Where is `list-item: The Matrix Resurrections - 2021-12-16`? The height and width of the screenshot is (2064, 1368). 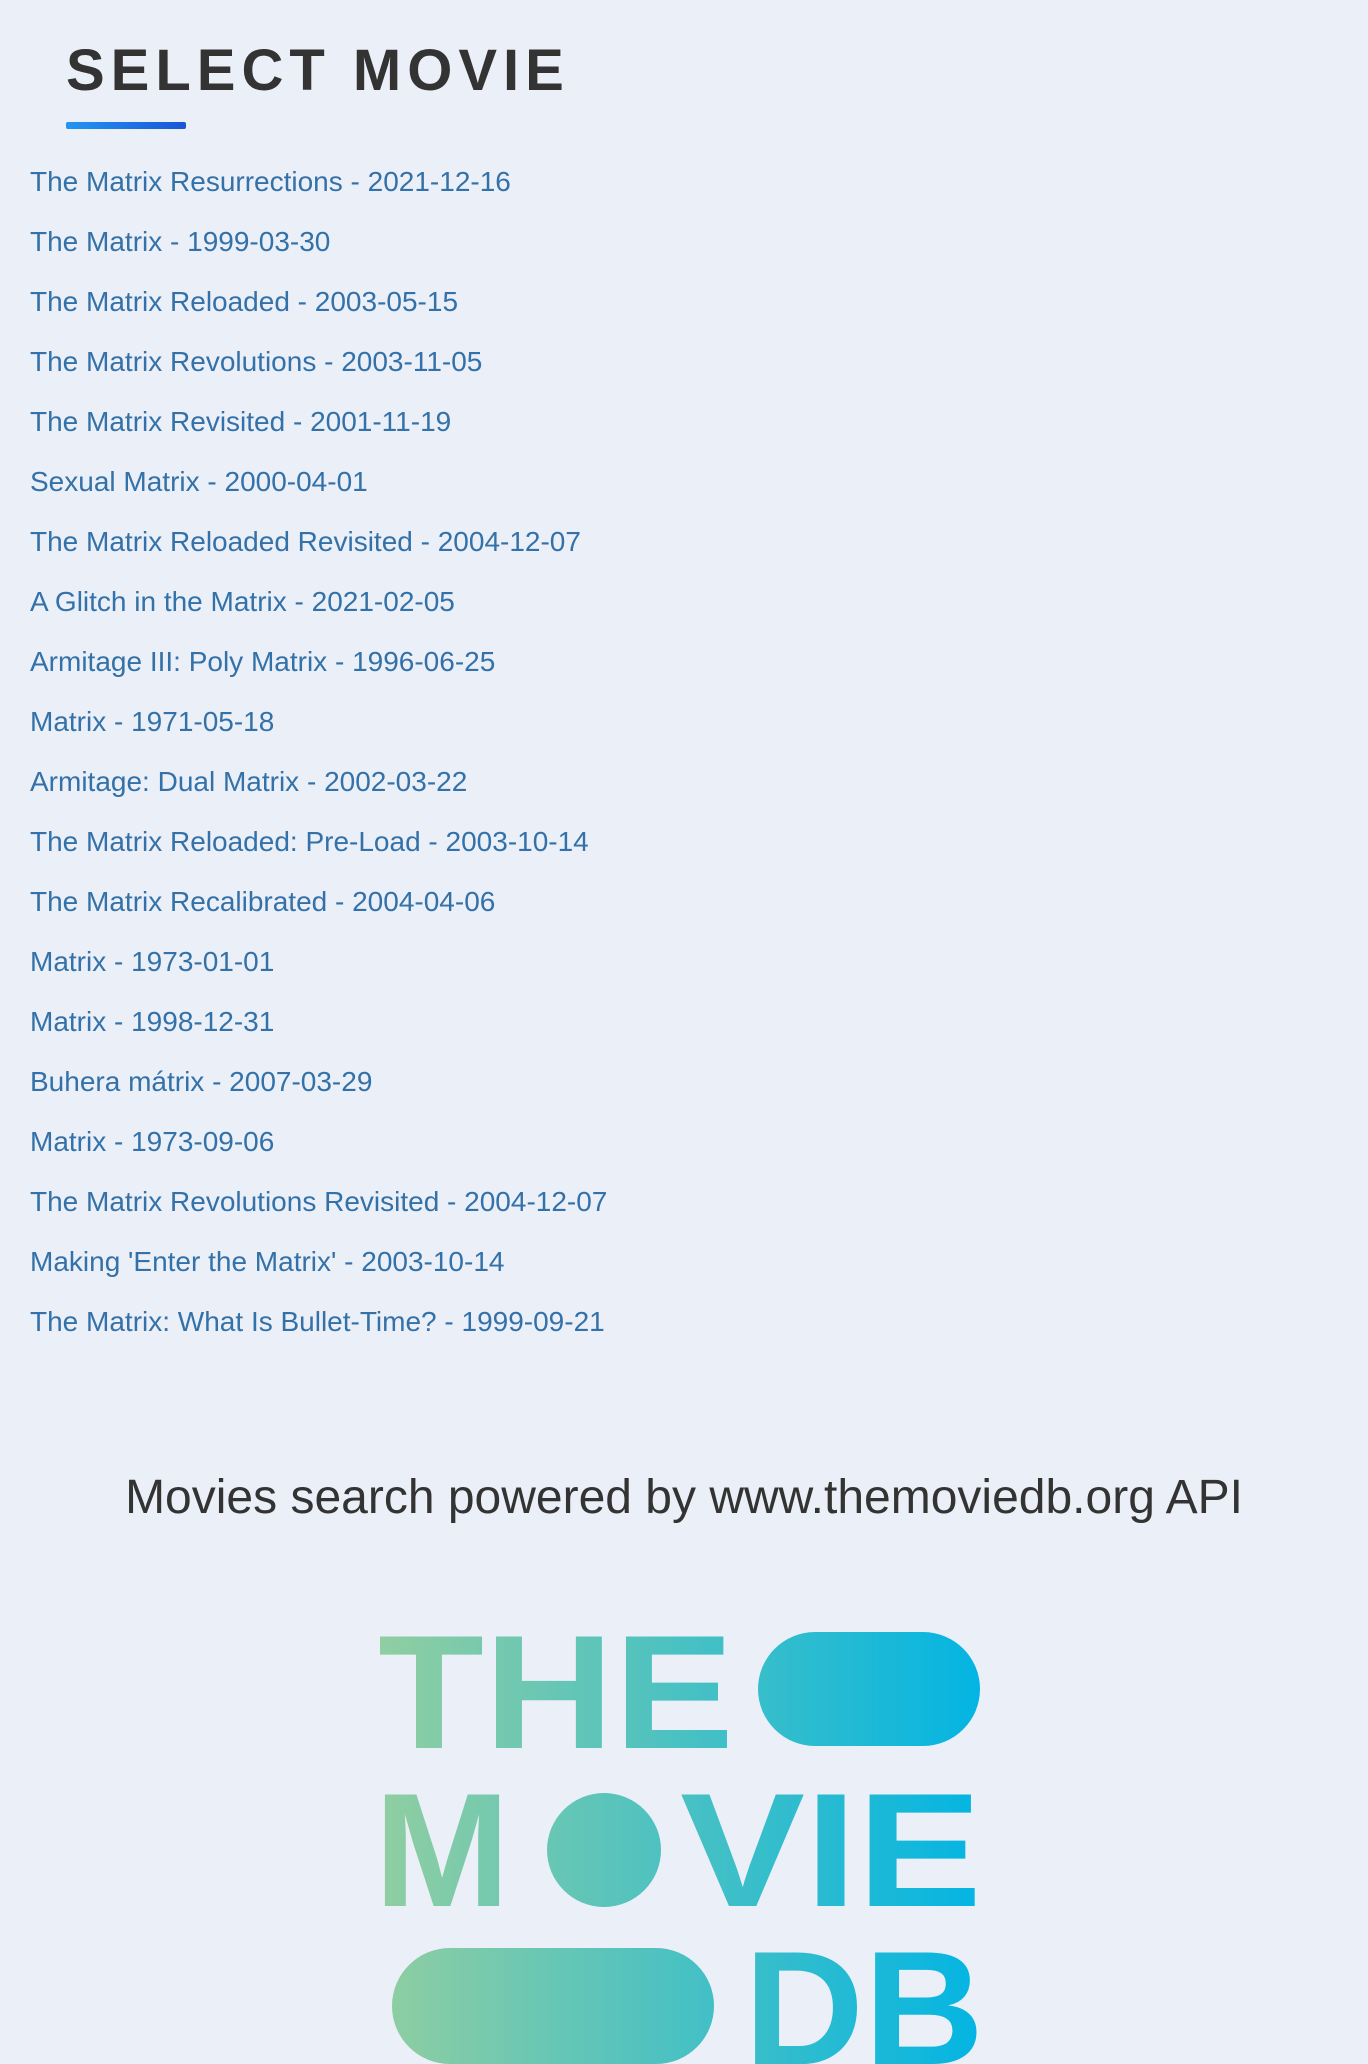 list-item: The Matrix Resurrections - 2021-12-16 is located at coordinates (318, 190).